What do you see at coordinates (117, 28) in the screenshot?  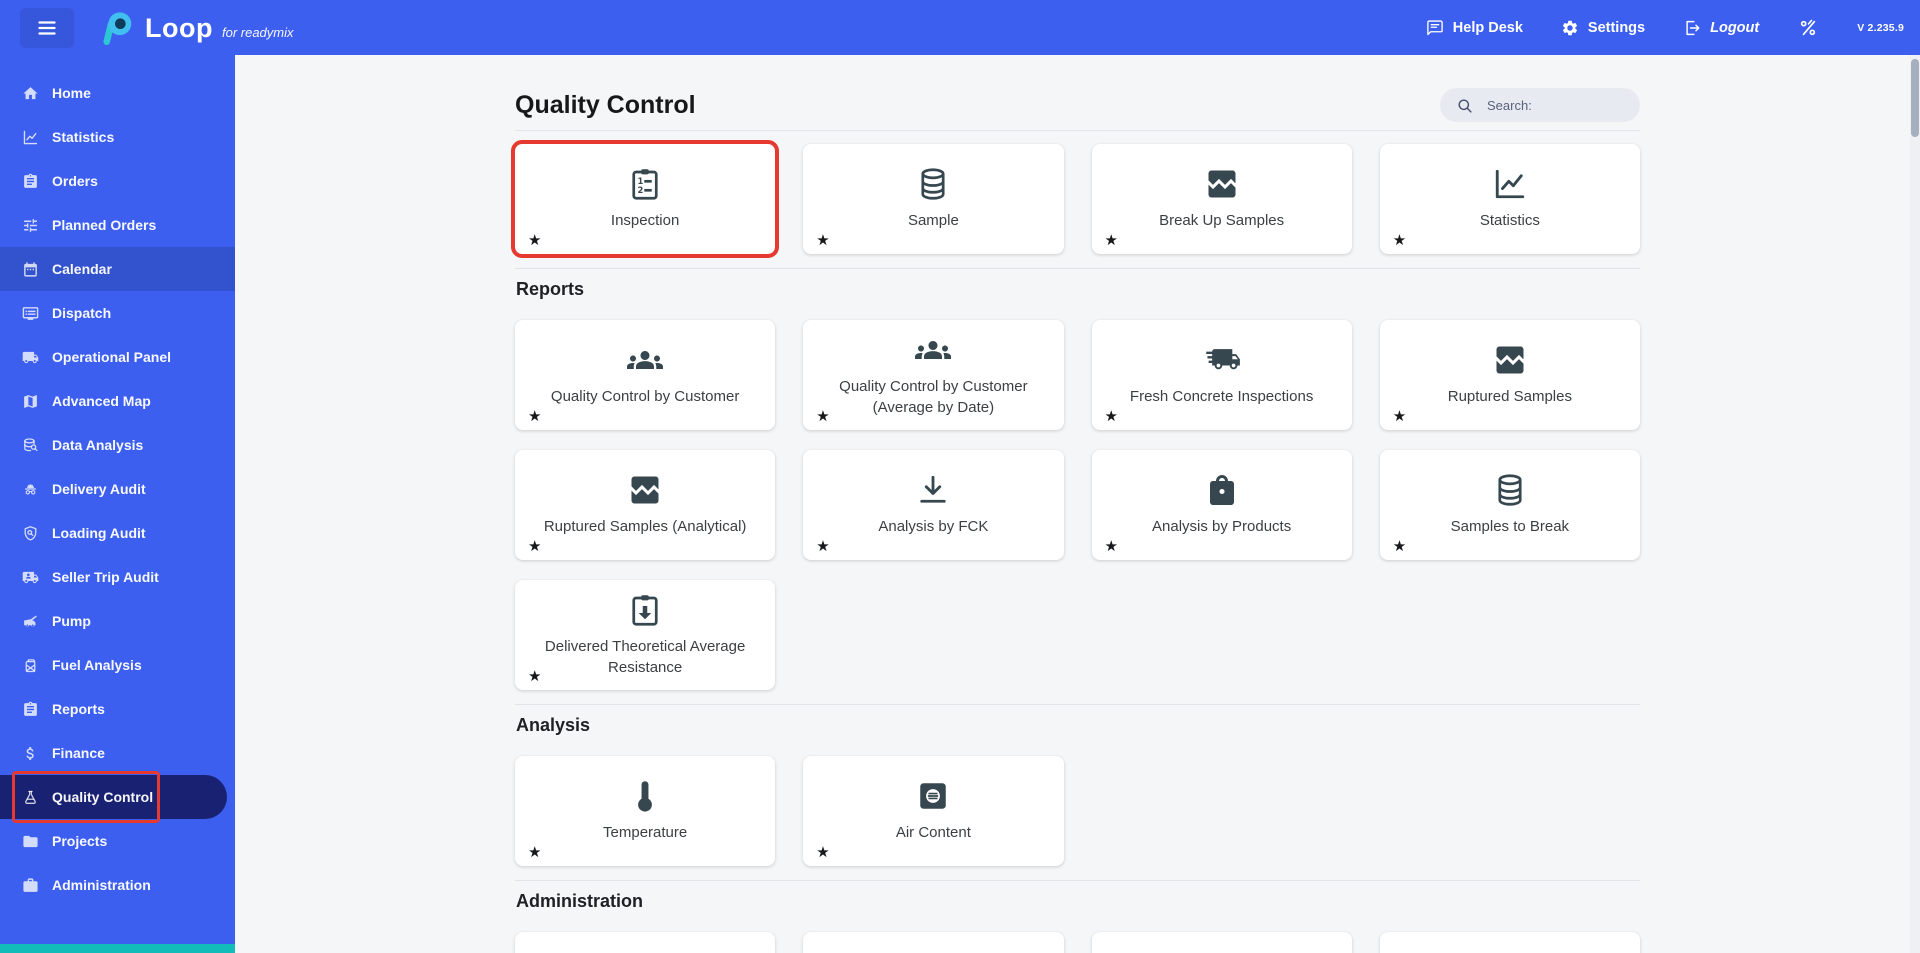 I see `loop-logo-icon` at bounding box center [117, 28].